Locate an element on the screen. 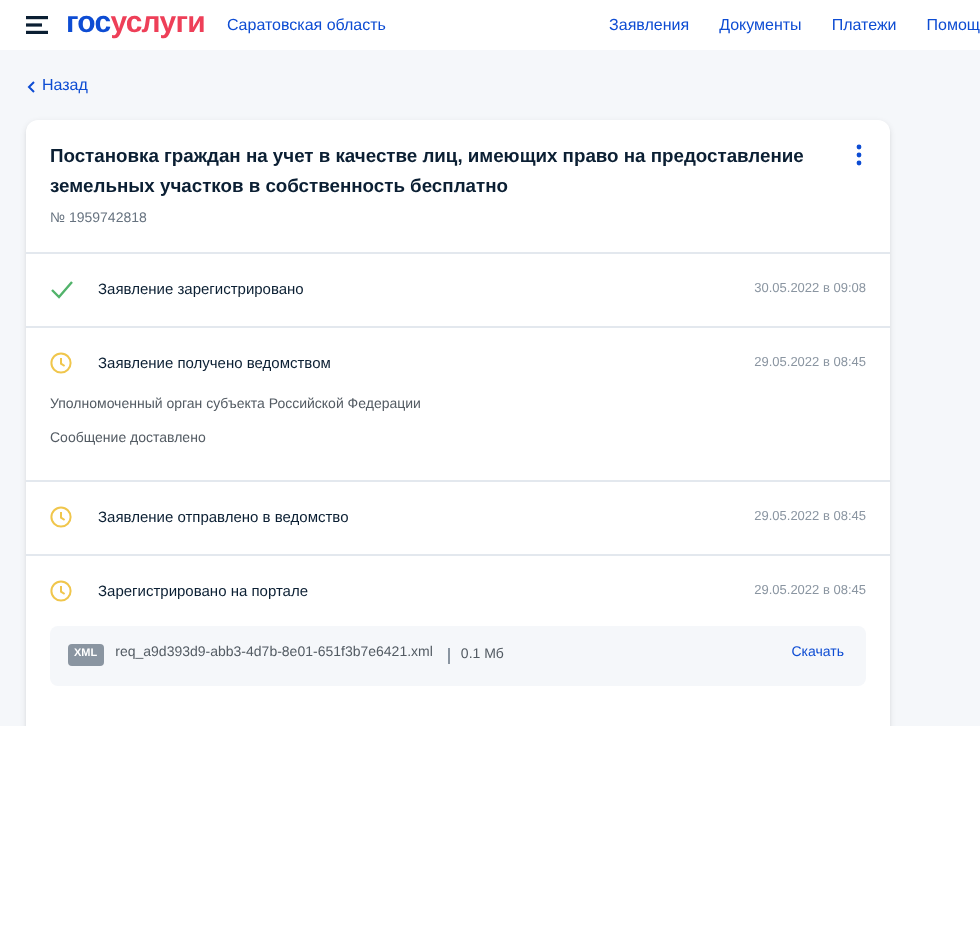  logo: госуслуги is located at coordinates (135, 25).